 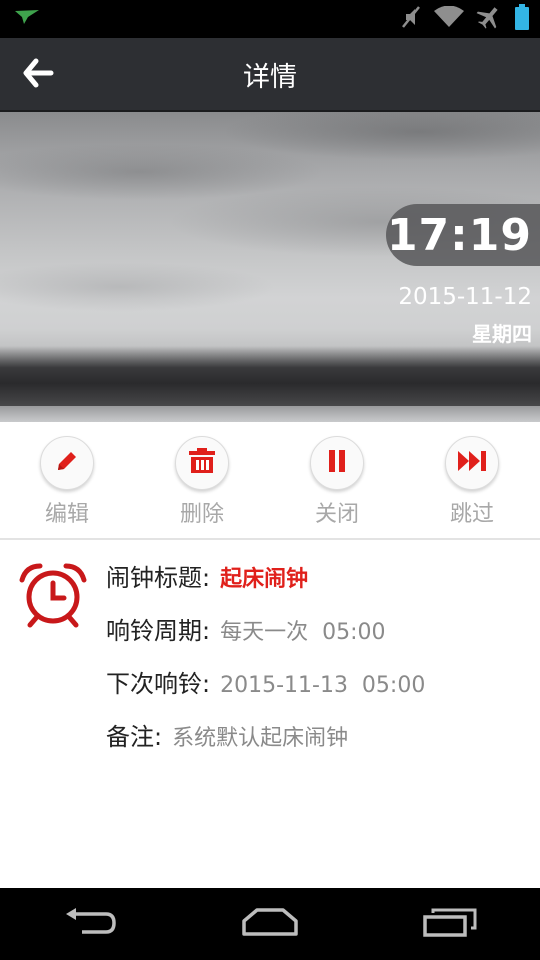 I want to click on skip-button-circle, so click(x=472, y=463).